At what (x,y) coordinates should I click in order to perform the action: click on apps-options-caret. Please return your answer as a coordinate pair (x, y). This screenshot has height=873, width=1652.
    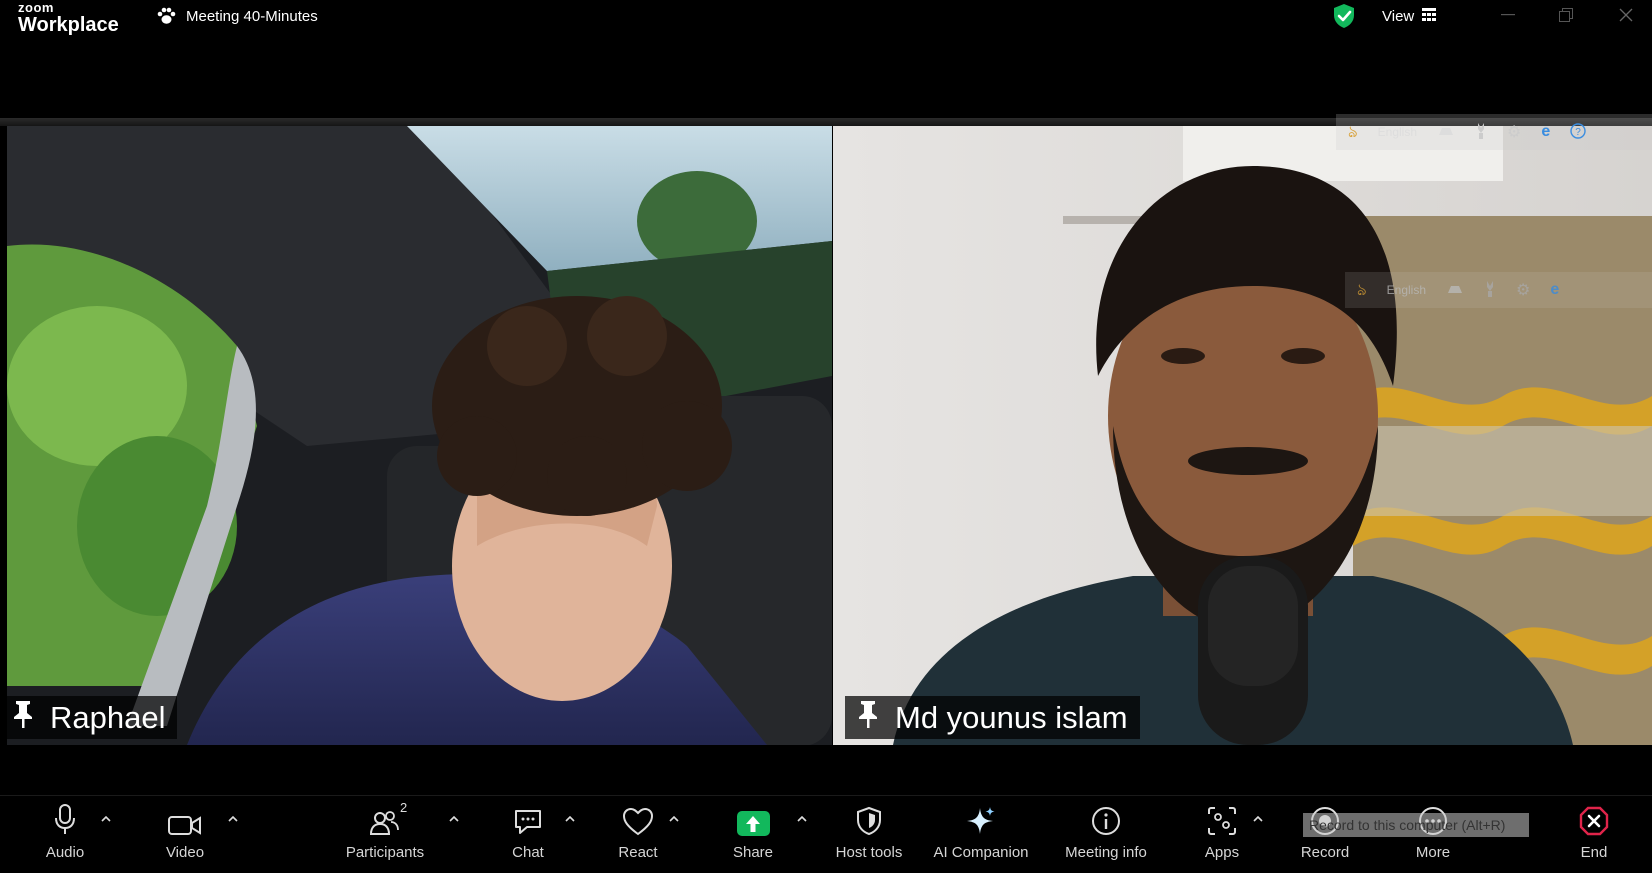
    Looking at the image, I should click on (1258, 819).